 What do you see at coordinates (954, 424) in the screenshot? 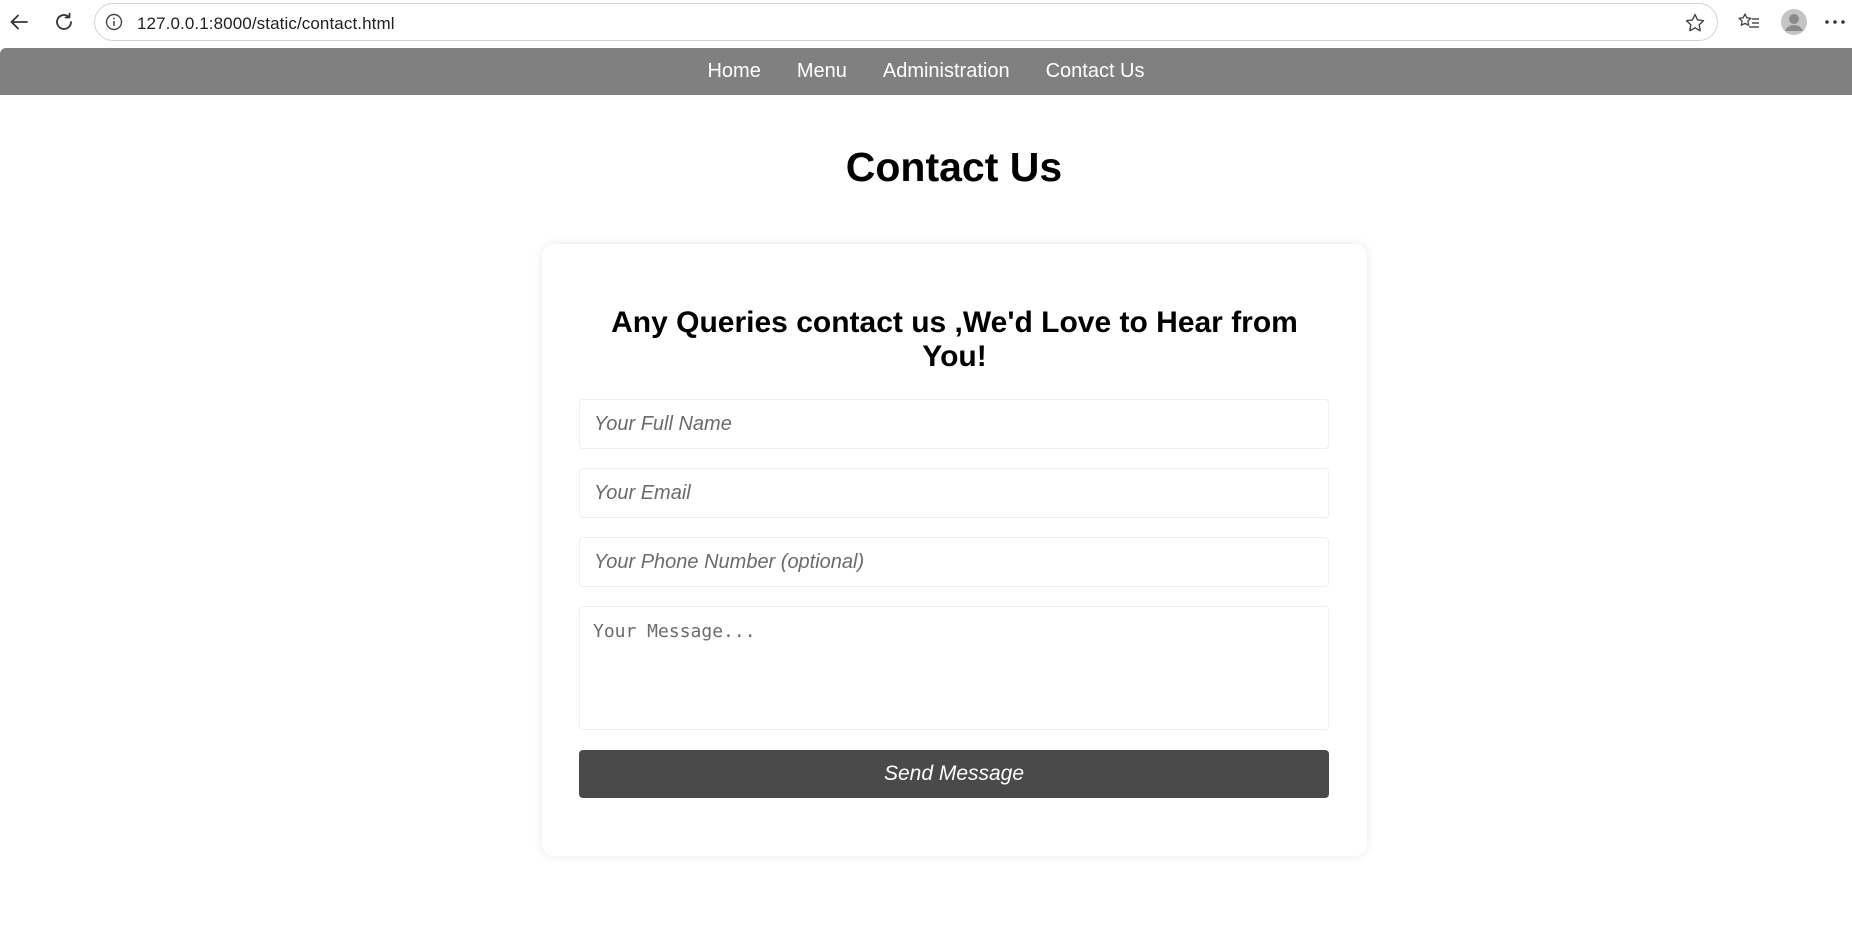
I see `full-name-input` at bounding box center [954, 424].